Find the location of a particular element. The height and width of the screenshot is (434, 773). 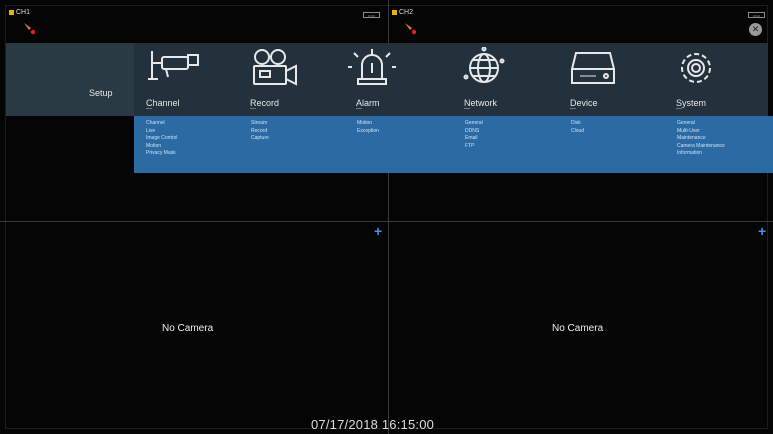

menu-network-label: Network is located at coordinates (481, 103).